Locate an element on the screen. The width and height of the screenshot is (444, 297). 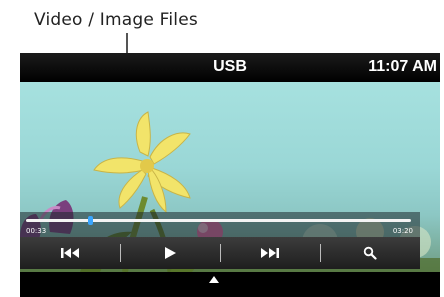
clock: 11:07 AM is located at coordinates (402, 66).